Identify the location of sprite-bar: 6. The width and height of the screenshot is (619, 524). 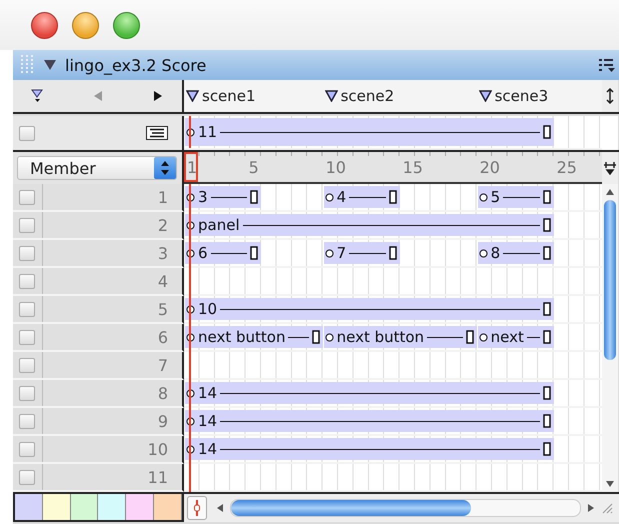
(223, 253).